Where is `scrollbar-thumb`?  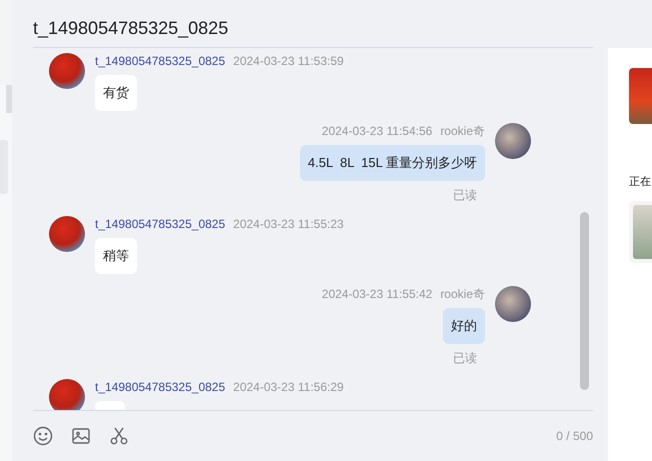 scrollbar-thumb is located at coordinates (584, 301).